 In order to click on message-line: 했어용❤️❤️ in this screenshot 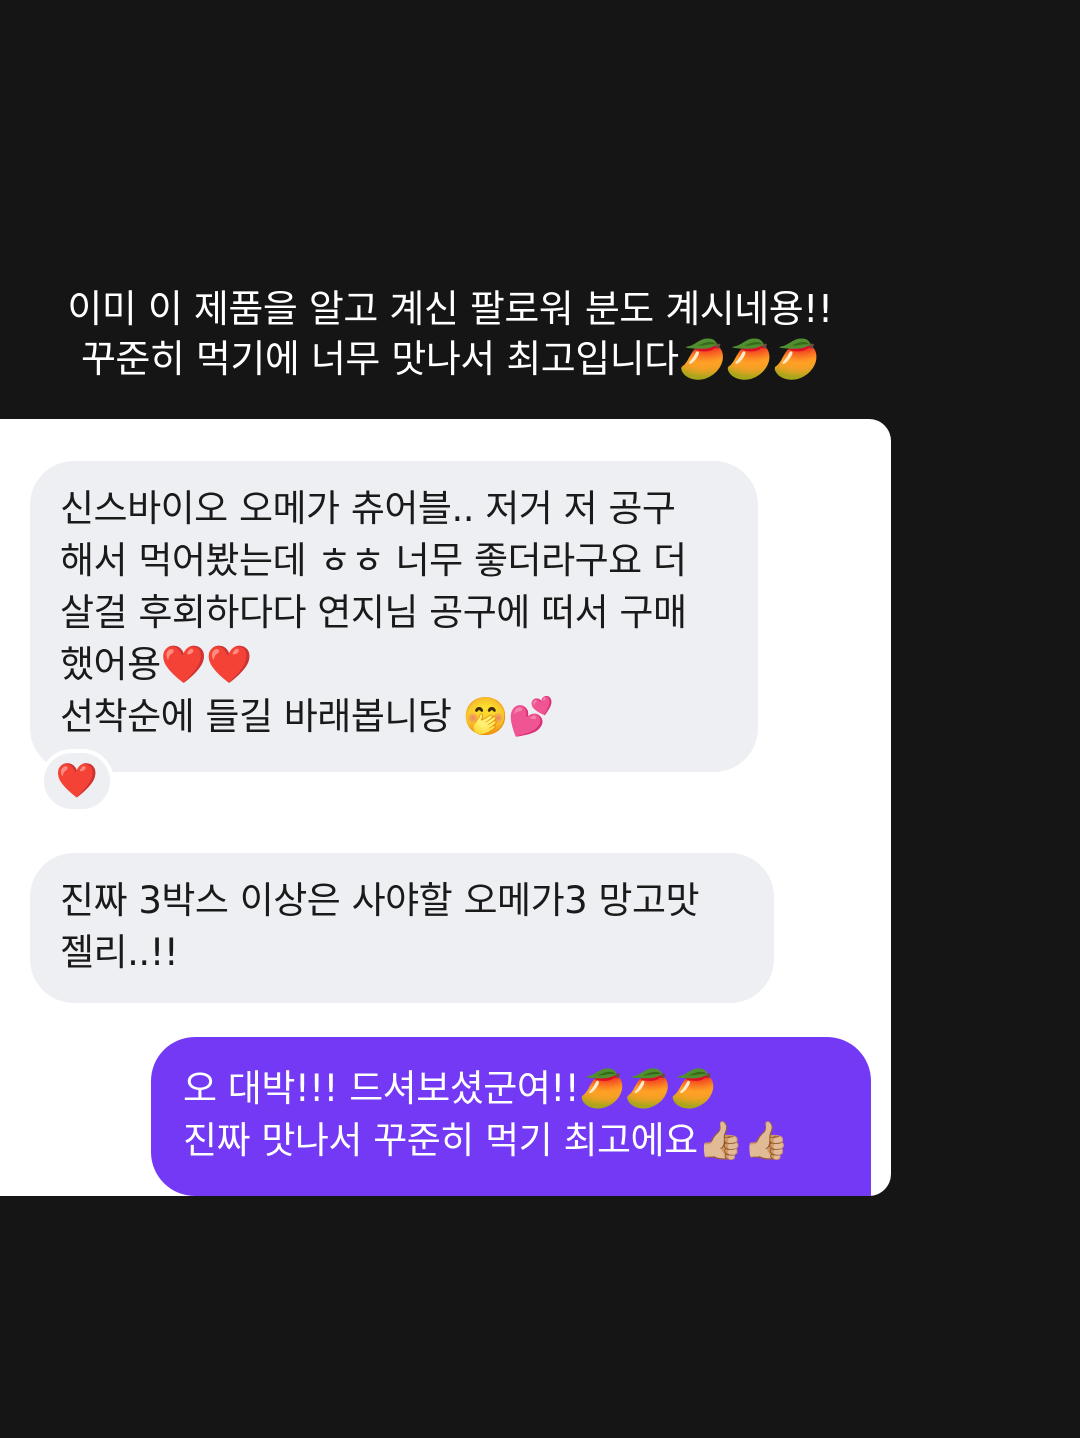, I will do `click(156, 664)`.